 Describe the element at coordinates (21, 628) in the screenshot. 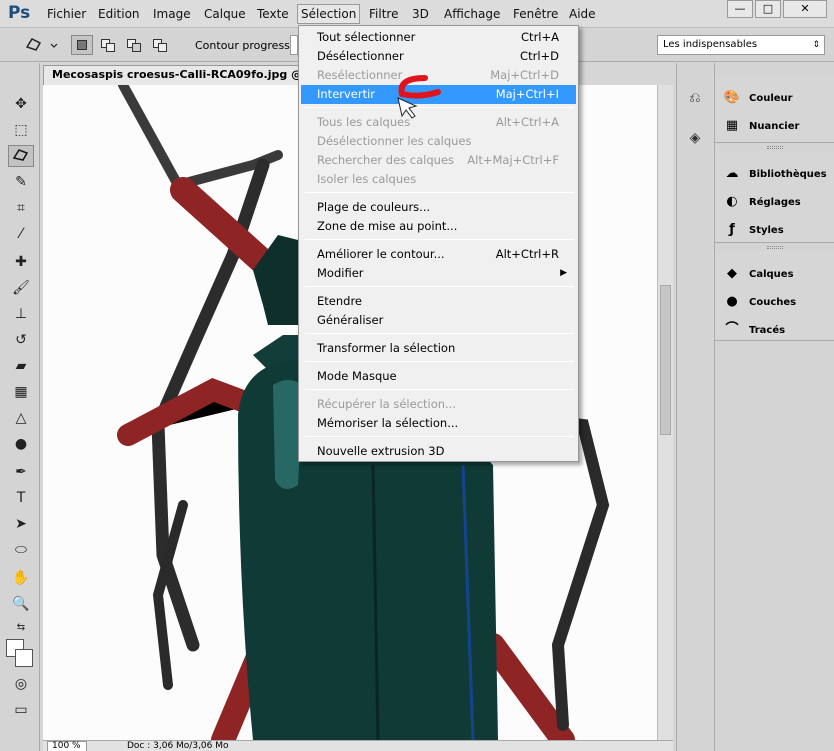

I see `swap-colors-icon: ⇆` at that location.